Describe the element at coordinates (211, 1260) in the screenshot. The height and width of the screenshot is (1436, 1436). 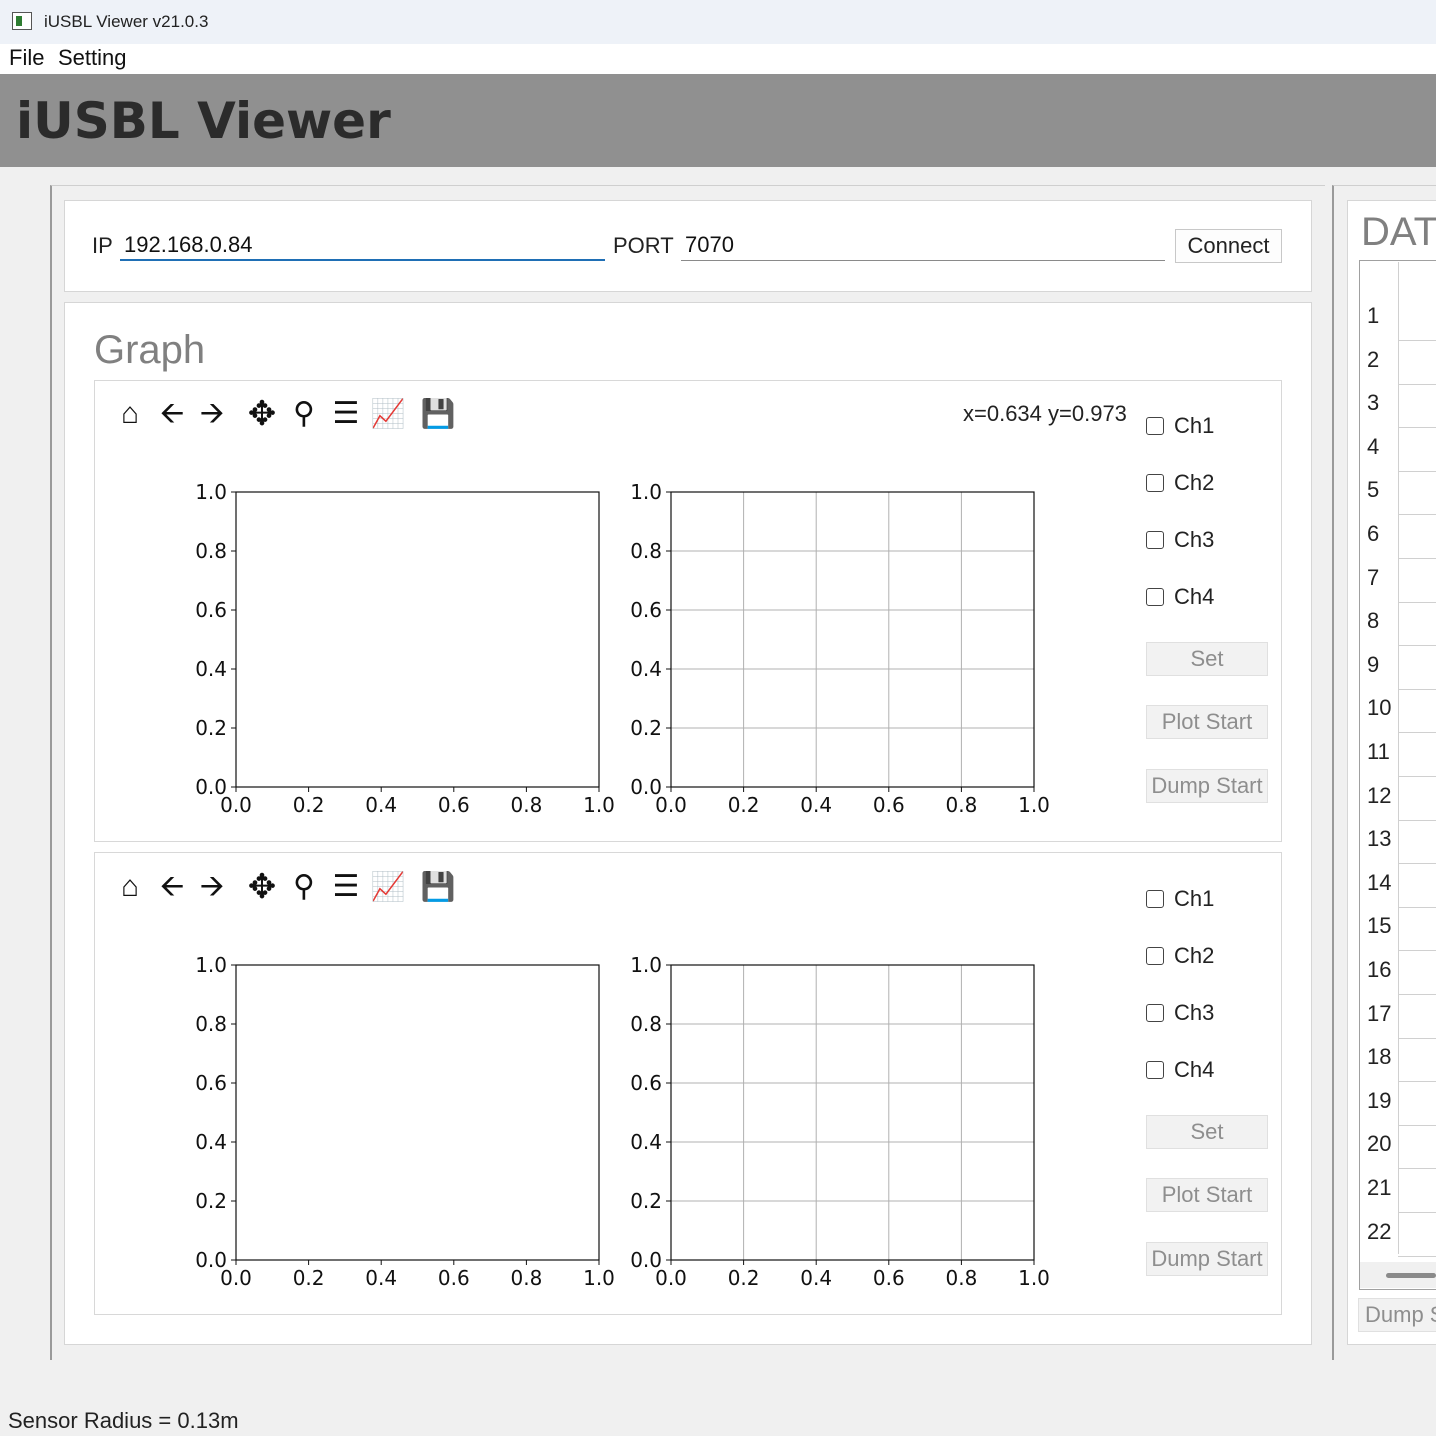
I see `y-tick-label: 0.0` at that location.